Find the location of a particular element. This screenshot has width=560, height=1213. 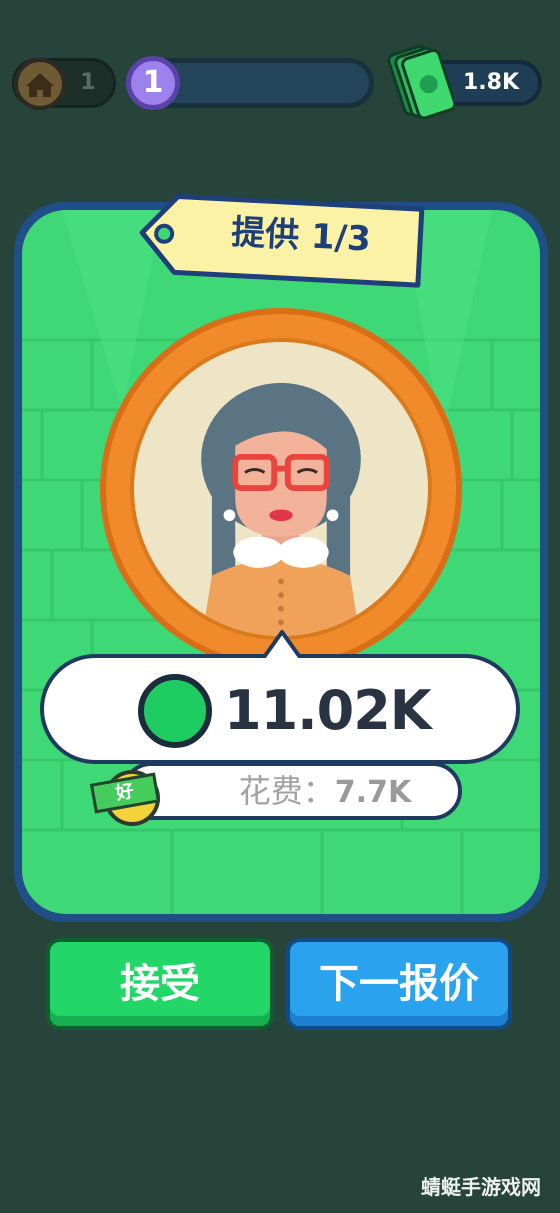

coin-icon is located at coordinates (175, 711).